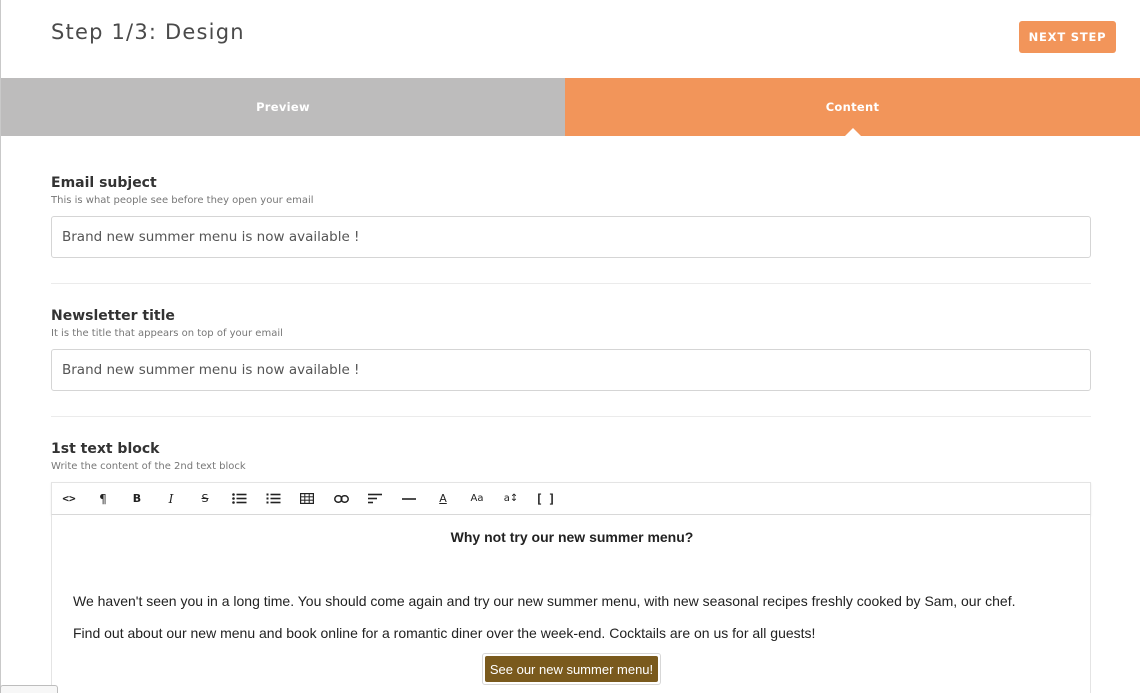 The image size is (1140, 693). What do you see at coordinates (477, 498) in the screenshot?
I see `font-size-icon: Aa` at bounding box center [477, 498].